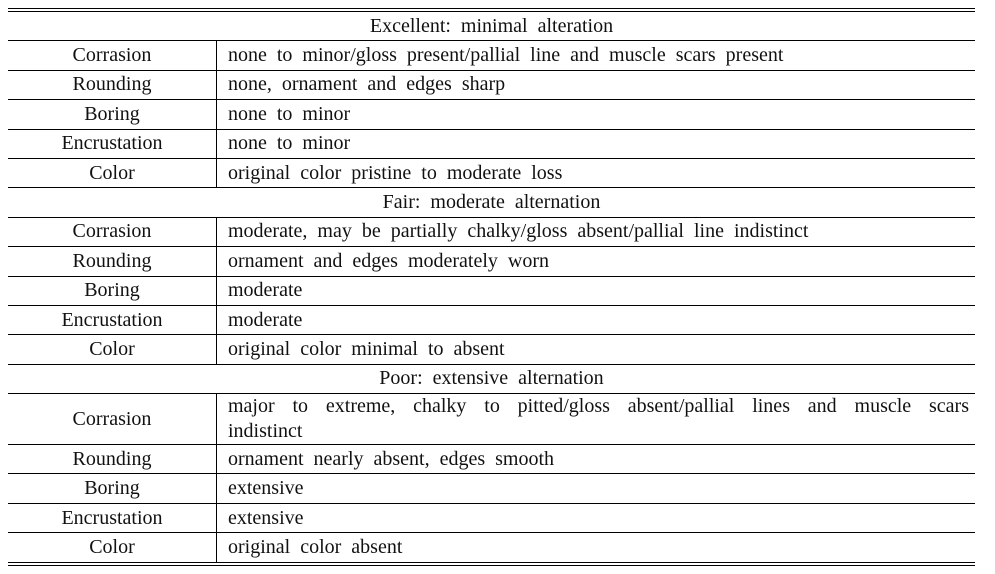 This screenshot has width=995, height=574. Describe the element at coordinates (595, 84) in the screenshot. I see `description-cell: none, ornament and edges sharp` at that location.